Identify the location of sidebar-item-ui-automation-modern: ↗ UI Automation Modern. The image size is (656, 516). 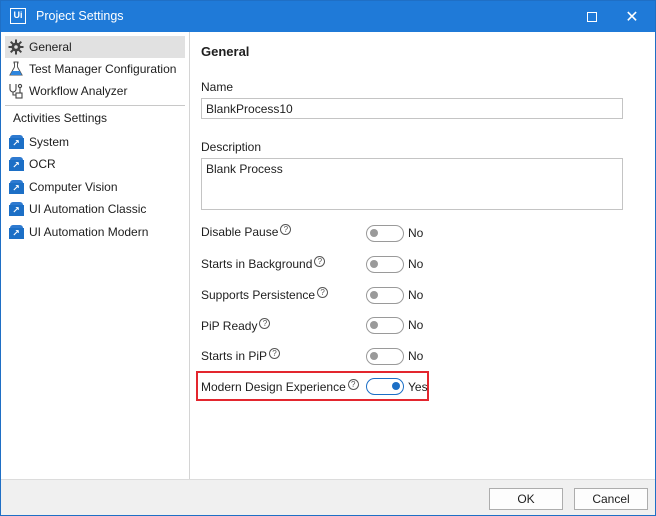
(95, 232).